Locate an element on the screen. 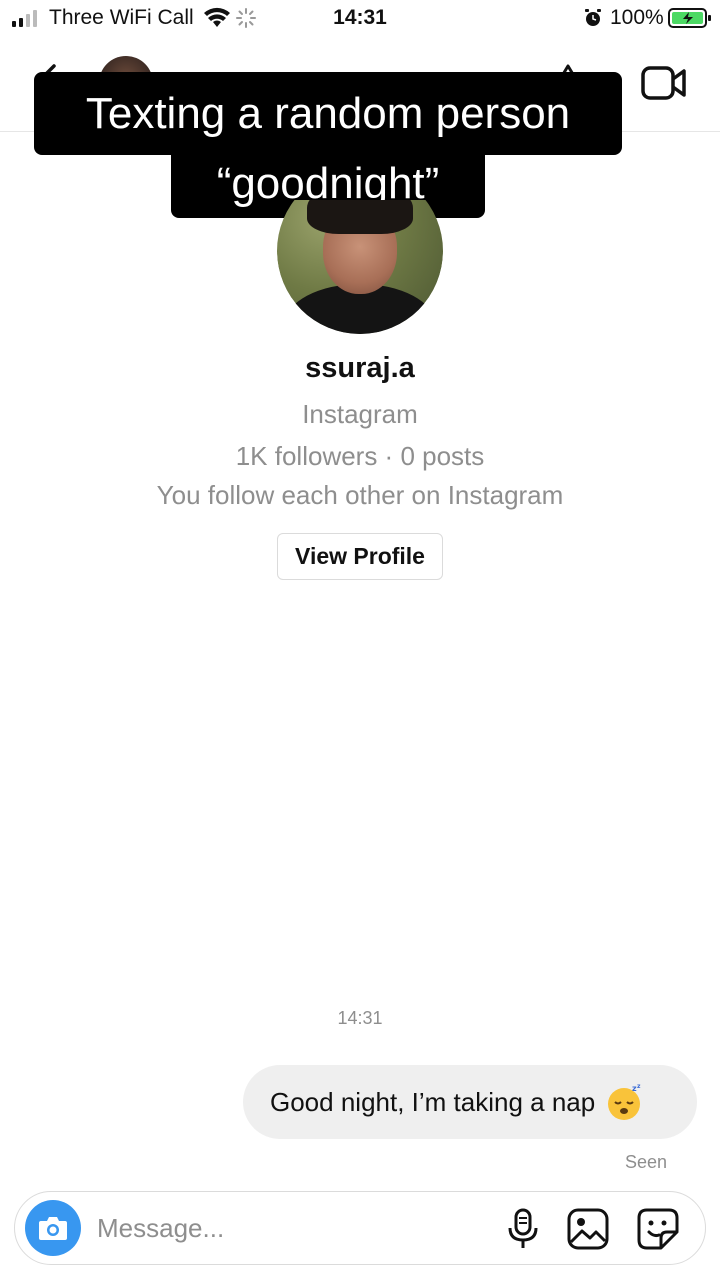 This screenshot has height=1280, width=720. battery-charging-icon is located at coordinates (689, 18).